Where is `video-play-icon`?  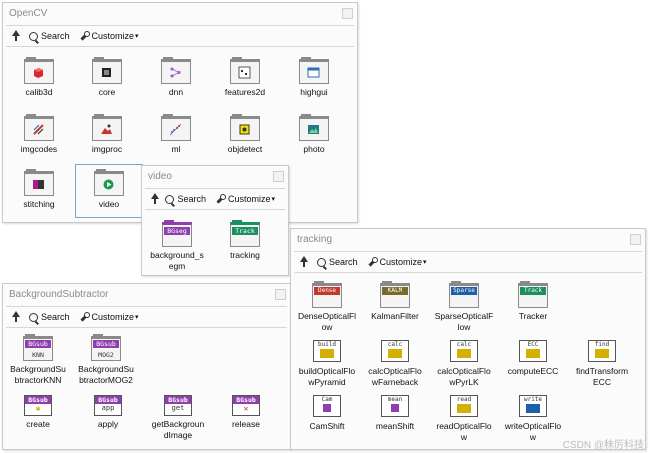 video-play-icon is located at coordinates (109, 182).